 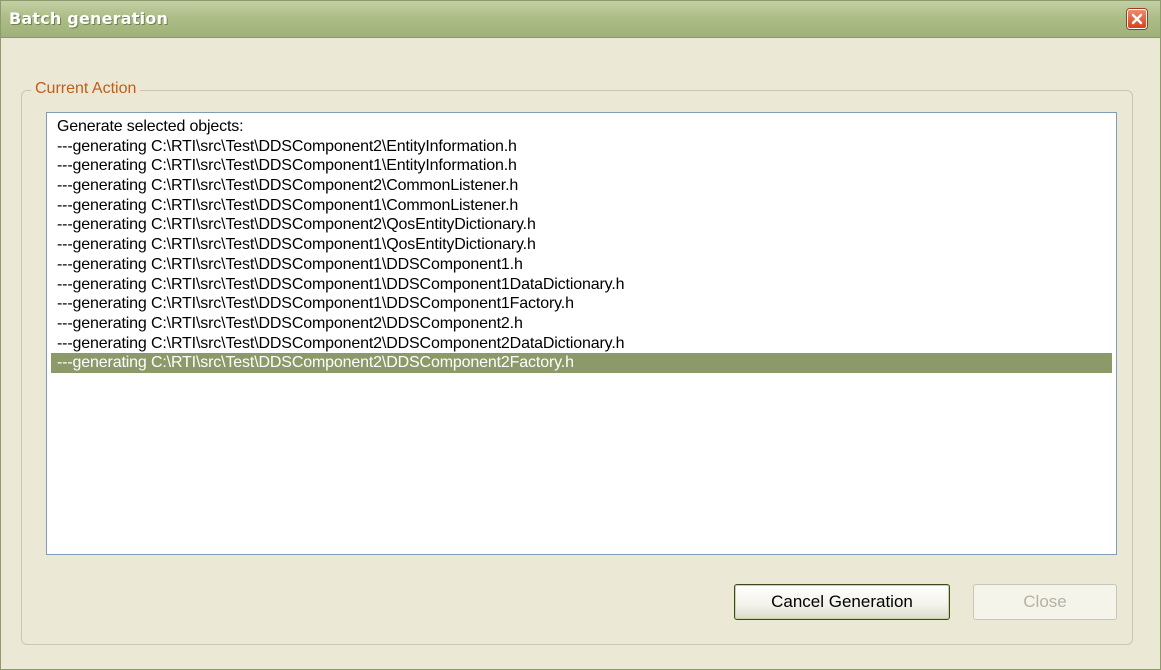 What do you see at coordinates (842, 602) in the screenshot?
I see `cancel-generation-button: Cancel Generation` at bounding box center [842, 602].